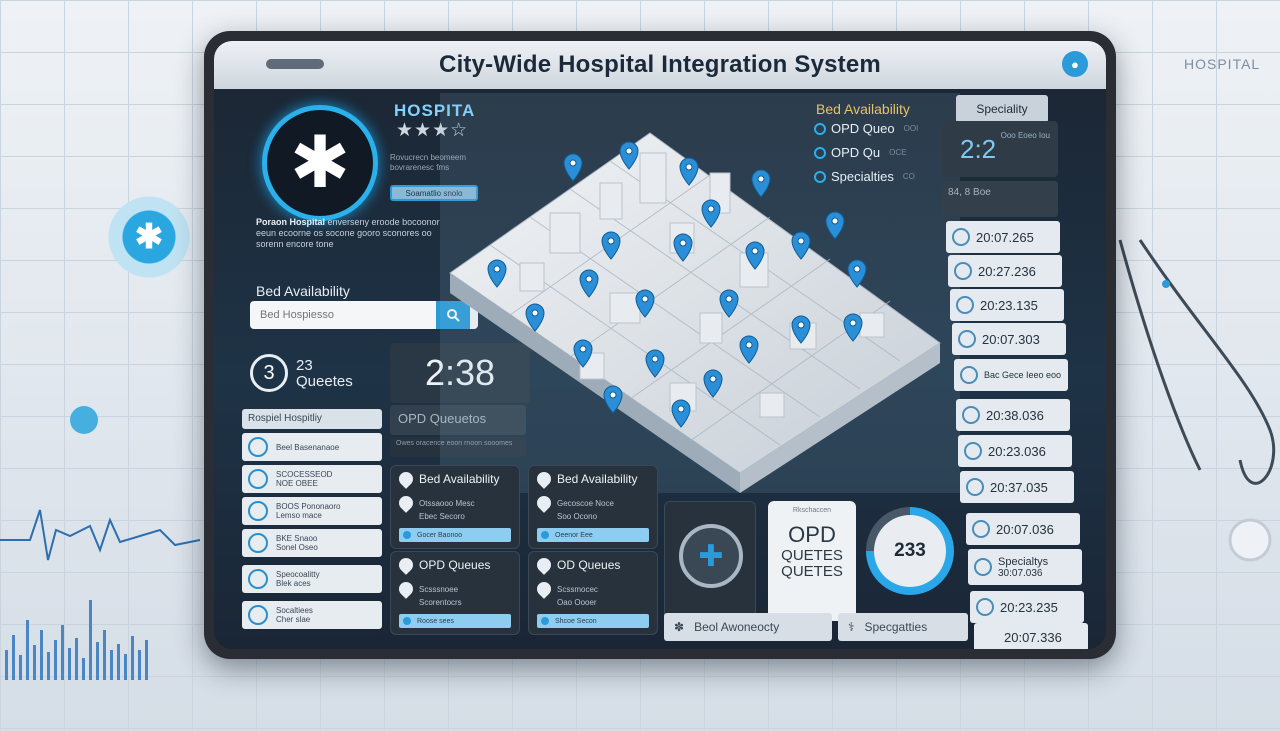 This screenshot has width=1280, height=731. I want to click on legend-item: OPD Queo OOI, so click(866, 128).